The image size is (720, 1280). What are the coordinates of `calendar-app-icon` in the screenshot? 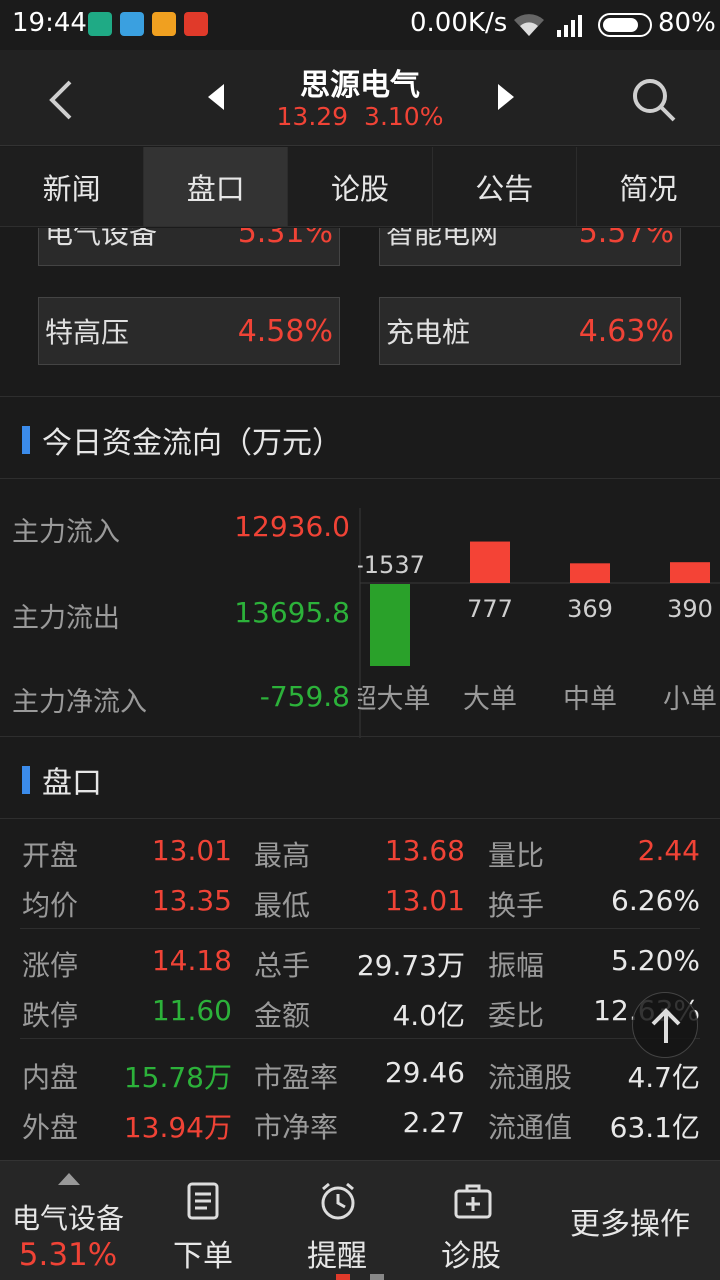 It's located at (132, 24).